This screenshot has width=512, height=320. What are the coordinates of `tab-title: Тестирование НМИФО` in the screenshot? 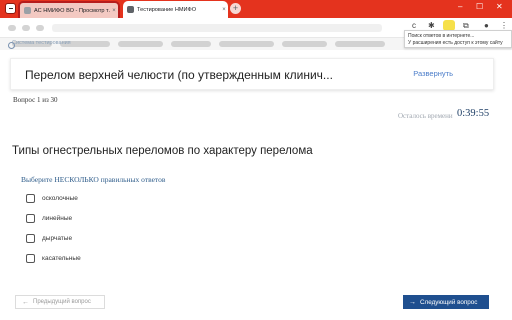 It's located at (167, 9).